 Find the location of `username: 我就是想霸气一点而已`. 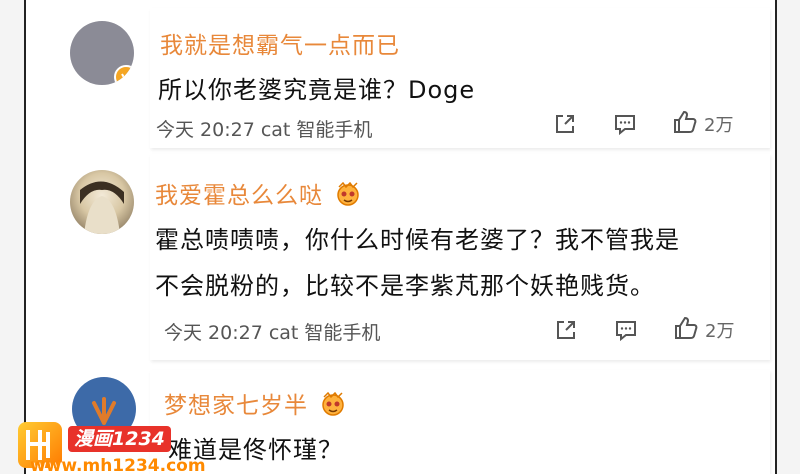

username: 我就是想霸气一点而已 is located at coordinates (280, 43).